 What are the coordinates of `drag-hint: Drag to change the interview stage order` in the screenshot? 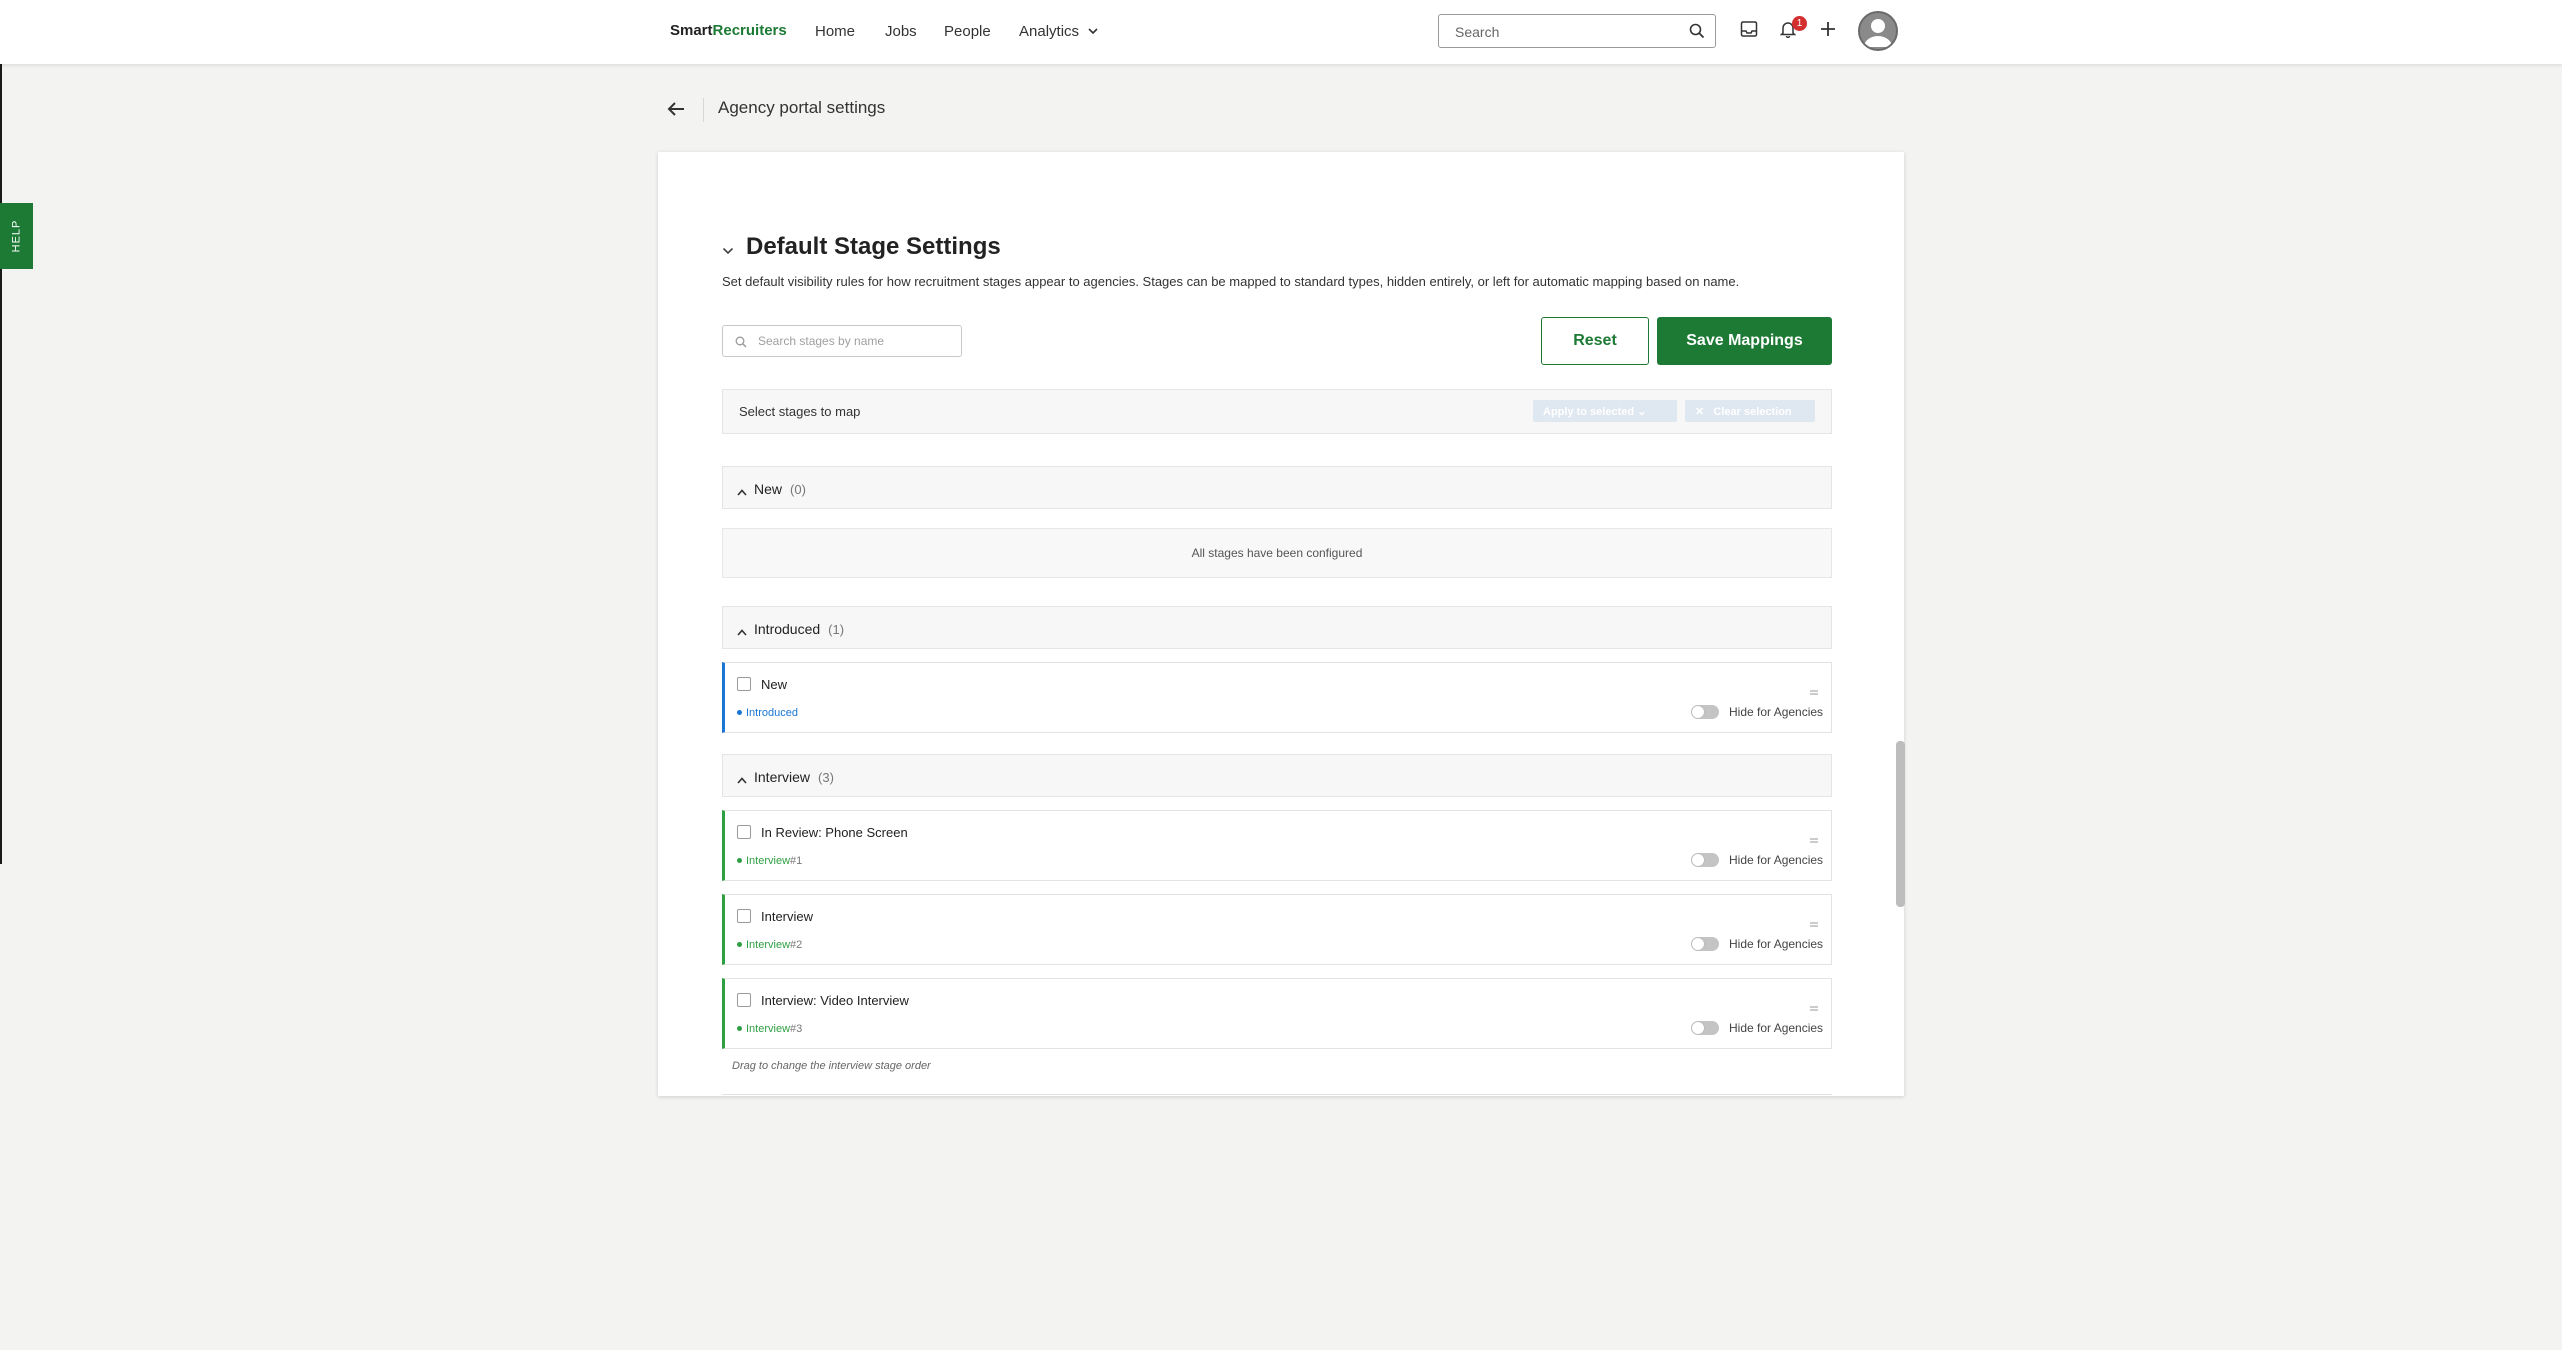 It's located at (831, 1066).